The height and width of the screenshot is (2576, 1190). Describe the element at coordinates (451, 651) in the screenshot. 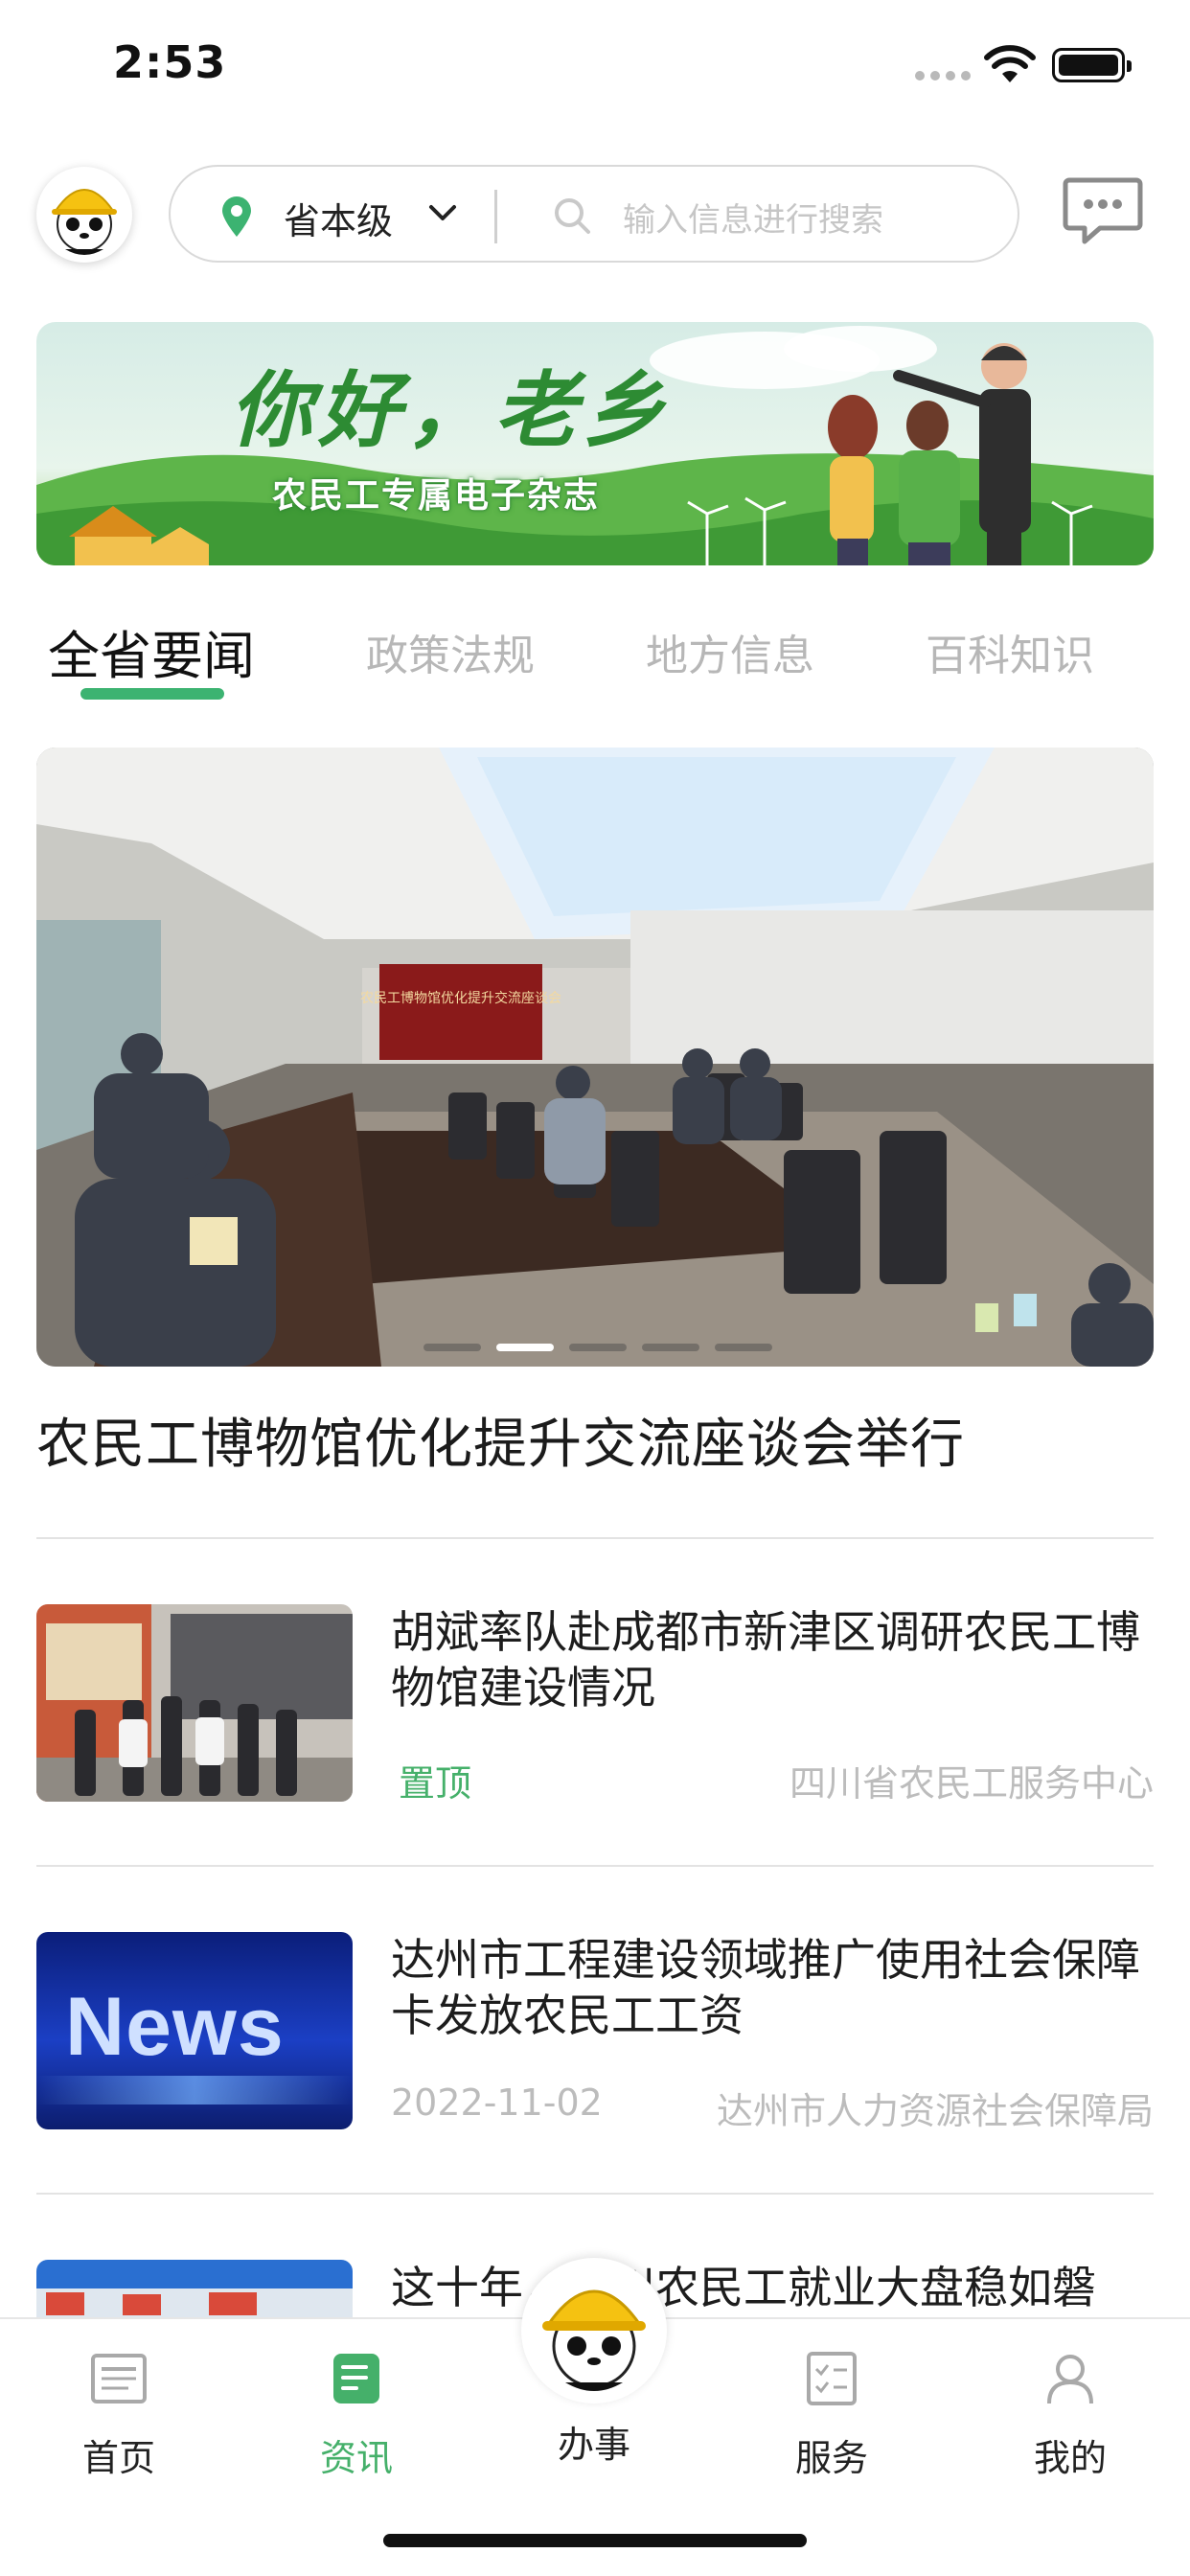

I see `tab-policy: 政策法规` at that location.